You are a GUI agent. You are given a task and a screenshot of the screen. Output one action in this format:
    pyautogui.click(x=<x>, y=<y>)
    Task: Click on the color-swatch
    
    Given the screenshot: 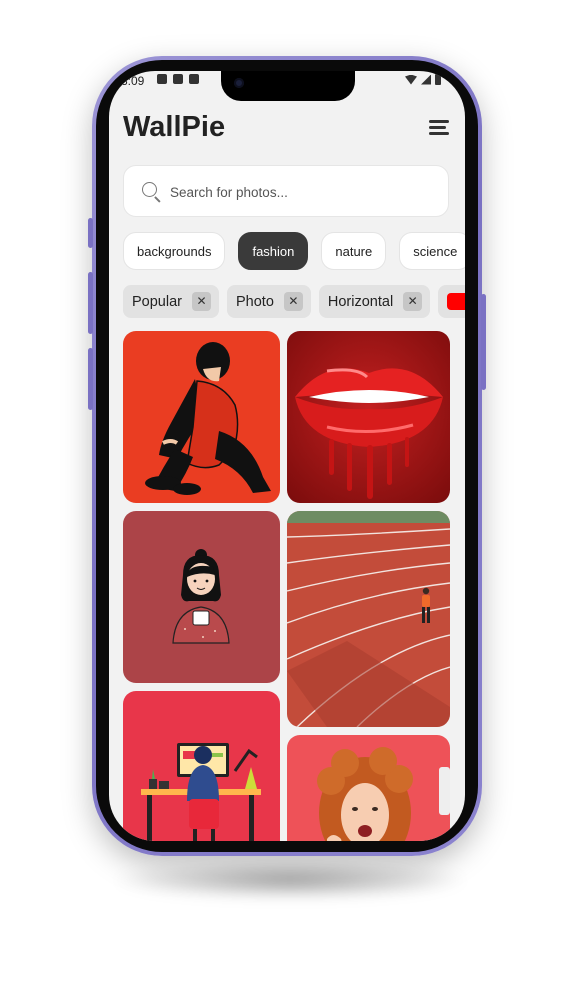 What is the action you would take?
    pyautogui.click(x=456, y=301)
    